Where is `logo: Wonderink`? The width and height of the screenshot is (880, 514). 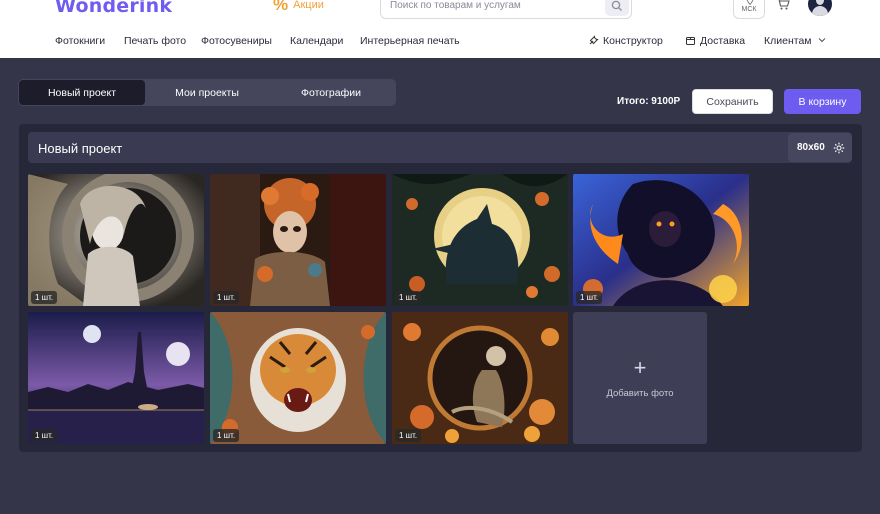 logo: Wonderink is located at coordinates (113, 8).